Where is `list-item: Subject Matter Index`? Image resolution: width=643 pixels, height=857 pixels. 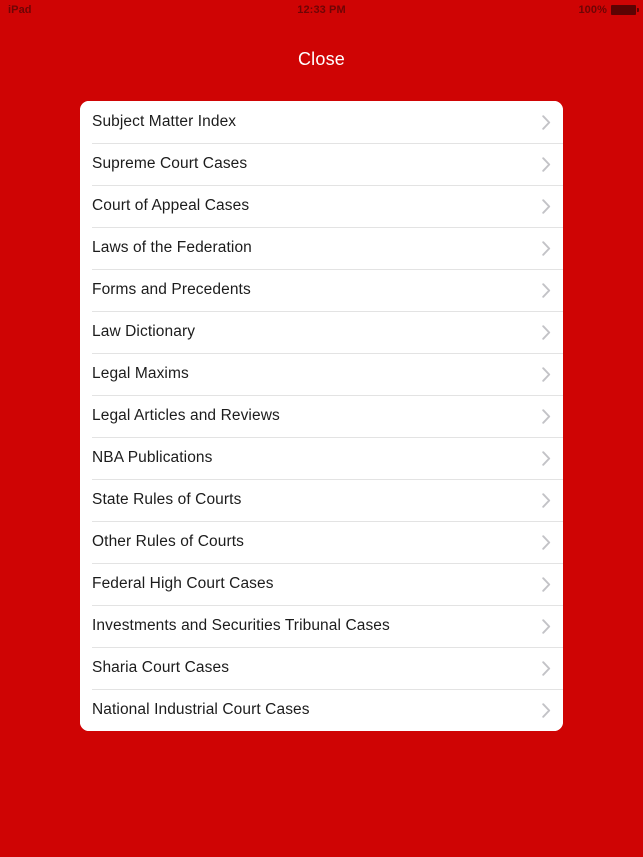 list-item: Subject Matter Index is located at coordinates (321, 122).